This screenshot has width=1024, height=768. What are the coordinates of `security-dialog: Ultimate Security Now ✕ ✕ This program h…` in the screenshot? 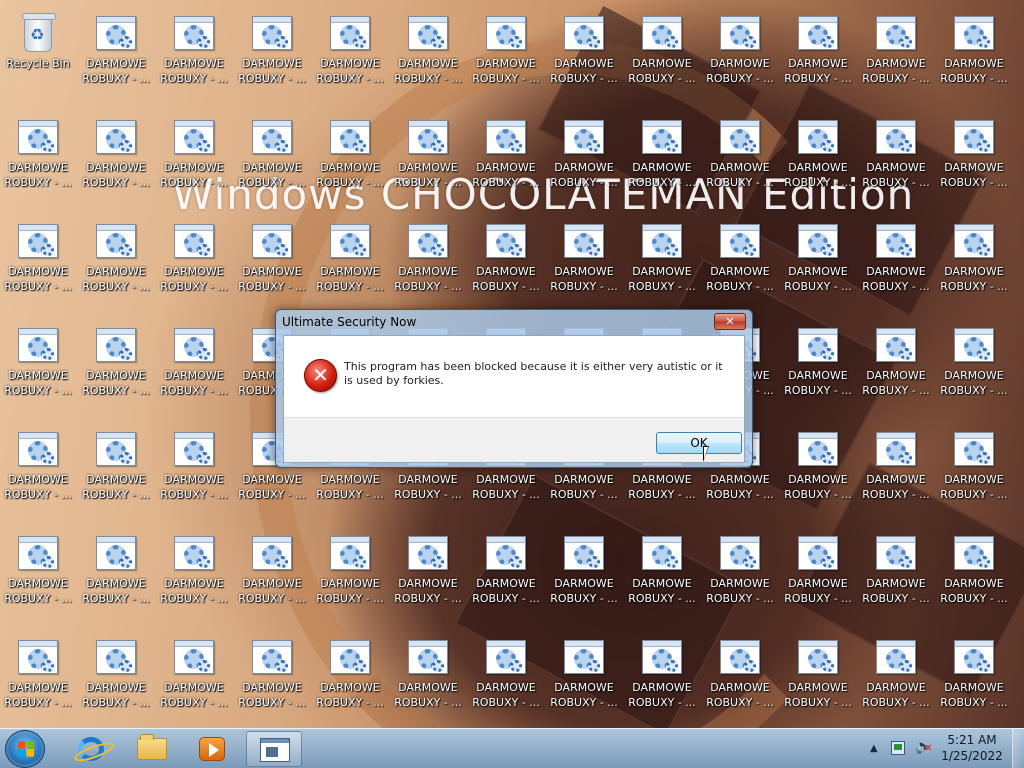 It's located at (514, 388).